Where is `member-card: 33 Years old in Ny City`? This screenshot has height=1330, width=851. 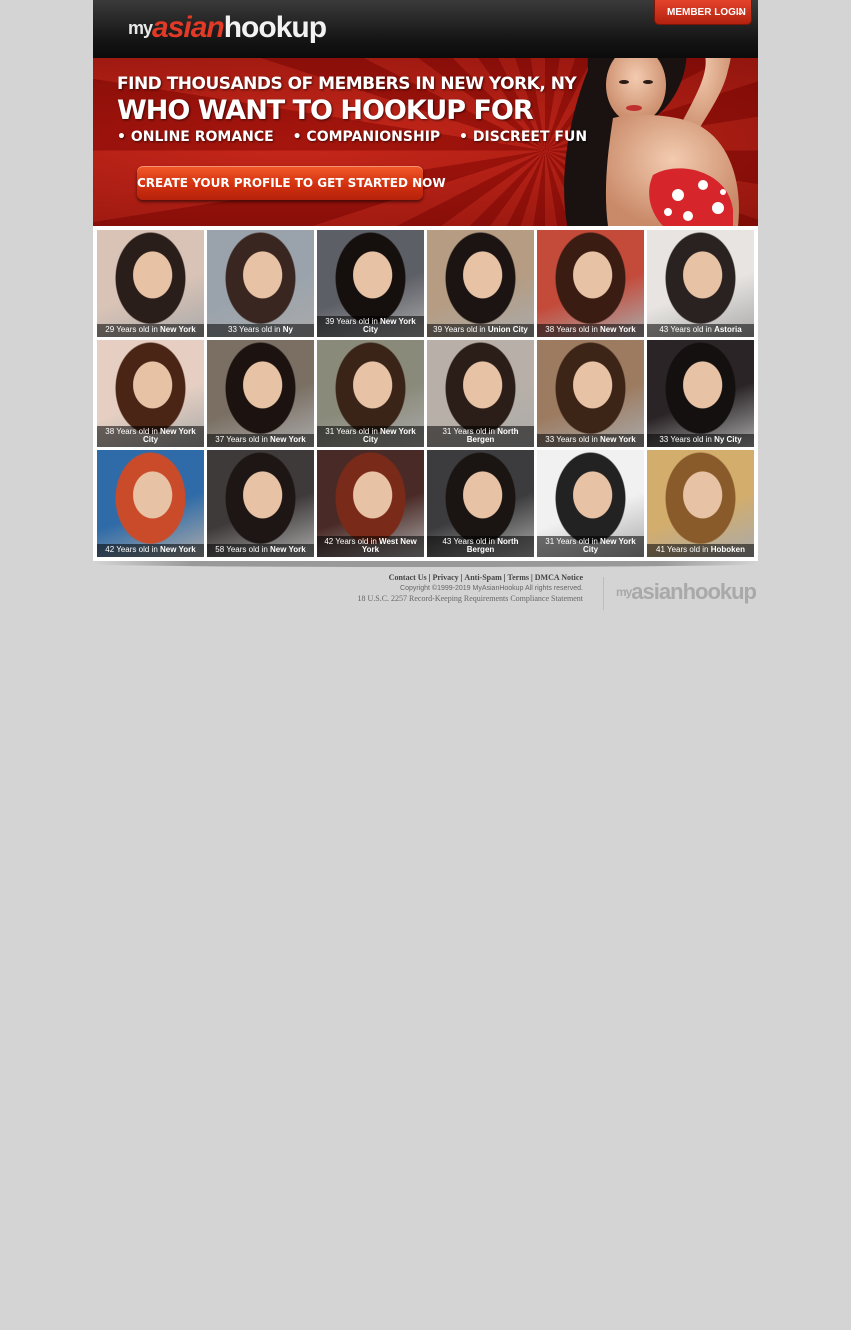 member-card: 33 Years old in Ny City is located at coordinates (700, 393).